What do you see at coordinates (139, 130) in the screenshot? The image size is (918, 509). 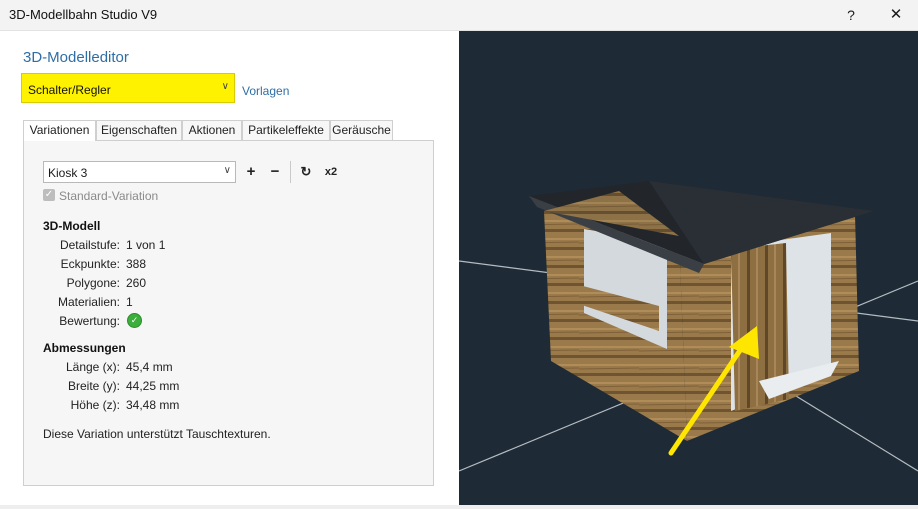 I see `tab-properties: Eigenschaften` at bounding box center [139, 130].